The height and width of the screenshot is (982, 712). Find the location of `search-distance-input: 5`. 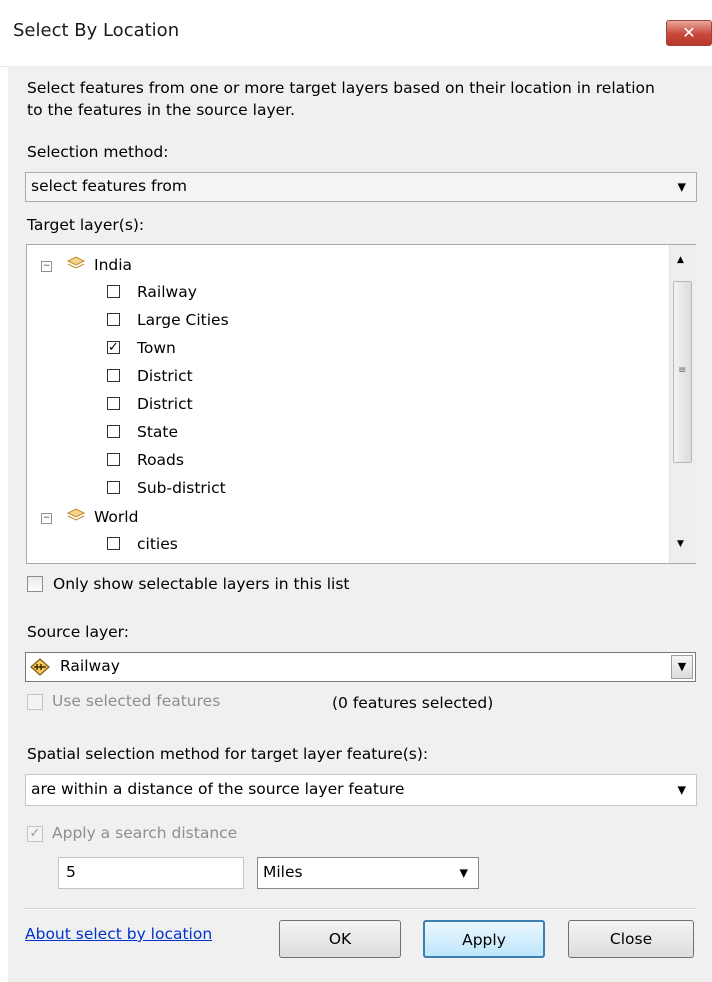

search-distance-input: 5 is located at coordinates (151, 873).